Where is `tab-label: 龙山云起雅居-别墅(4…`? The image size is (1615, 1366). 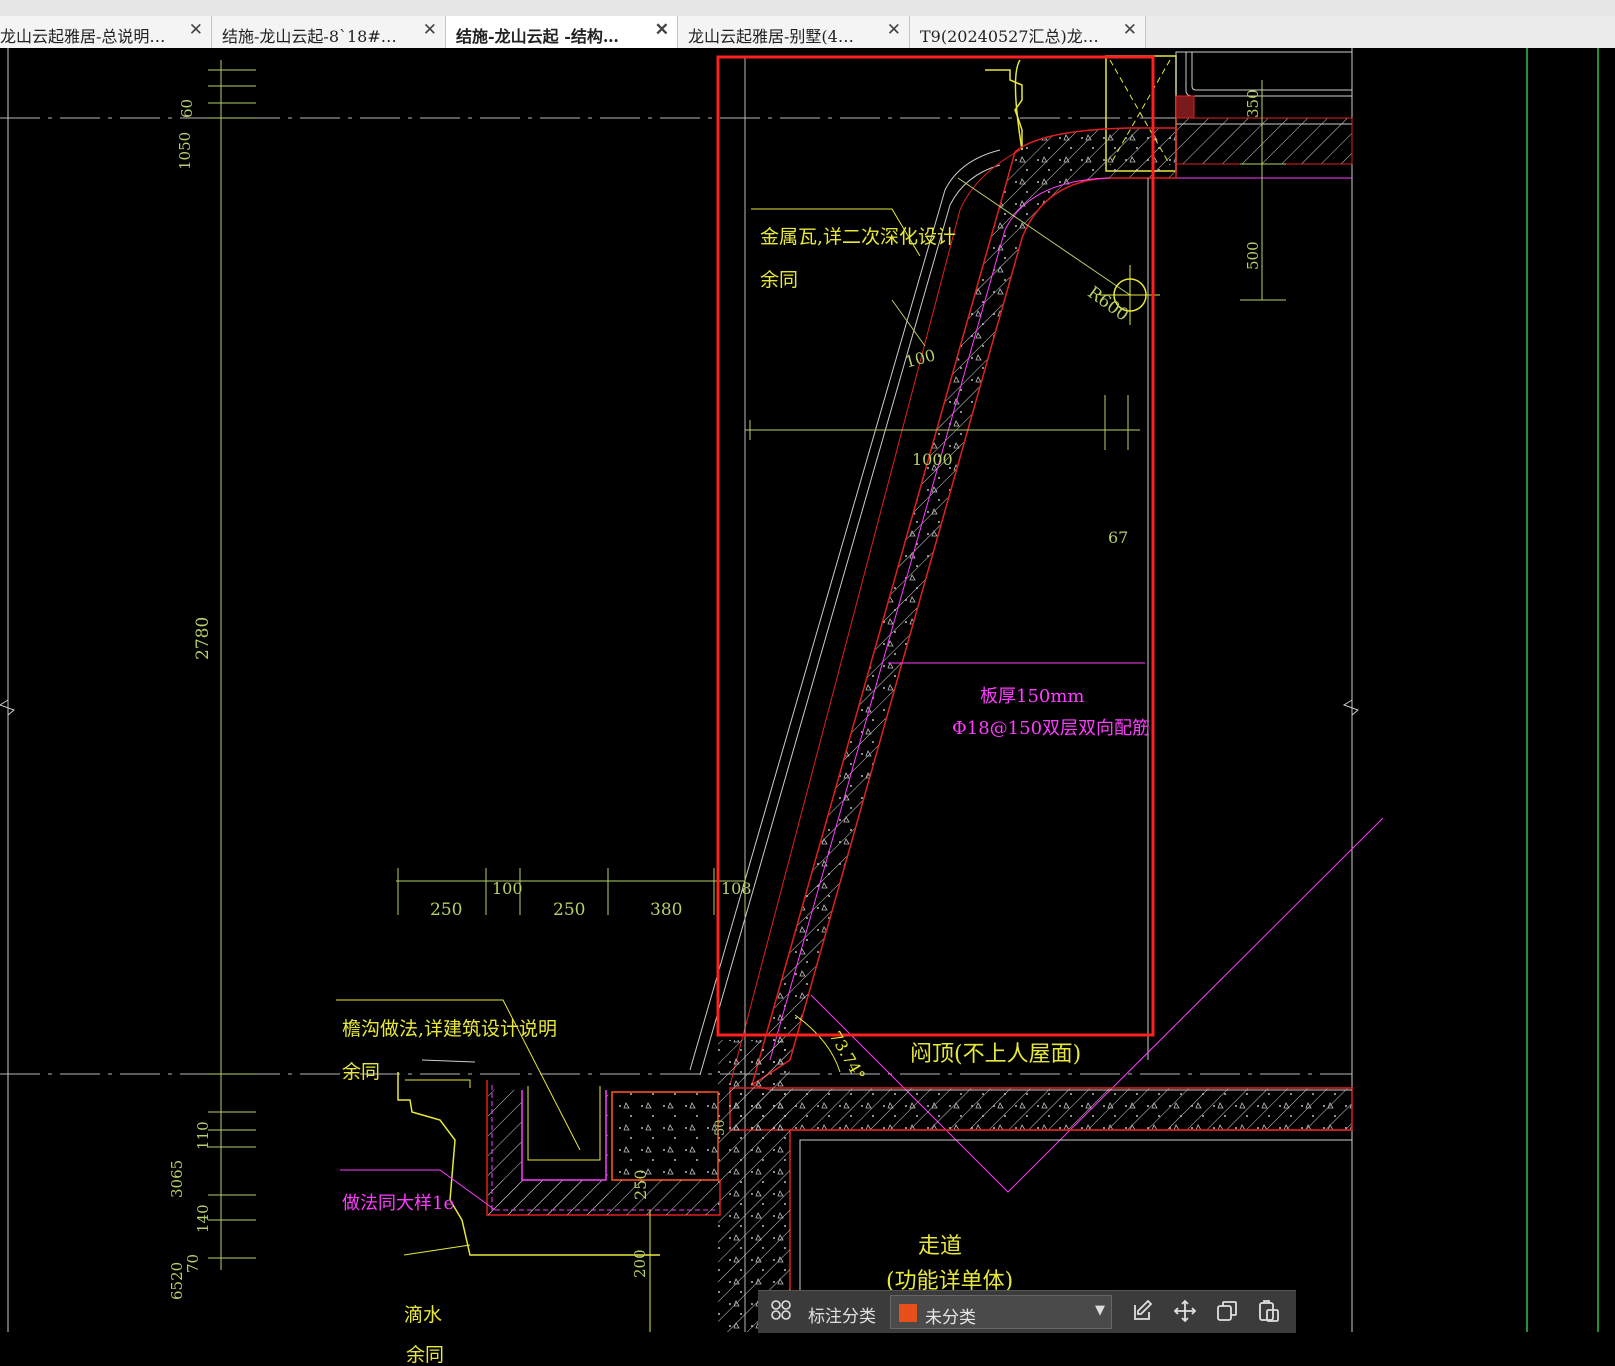 tab-label: 龙山云起雅居-别墅(4… is located at coordinates (771, 36).